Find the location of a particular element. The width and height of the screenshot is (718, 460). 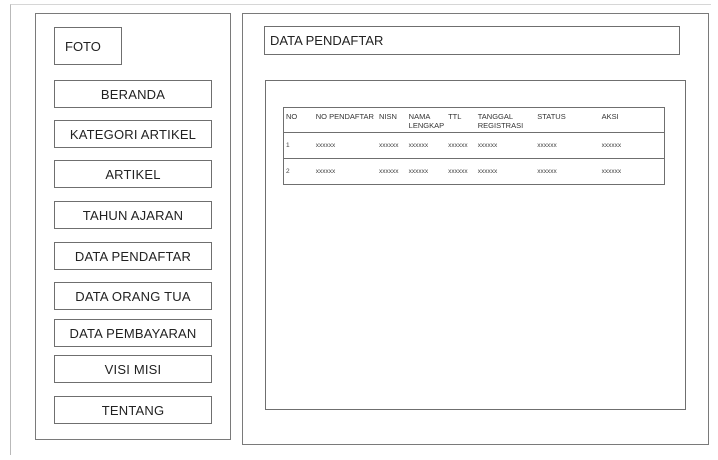

nav-label: ARTIKEL is located at coordinates (133, 174).